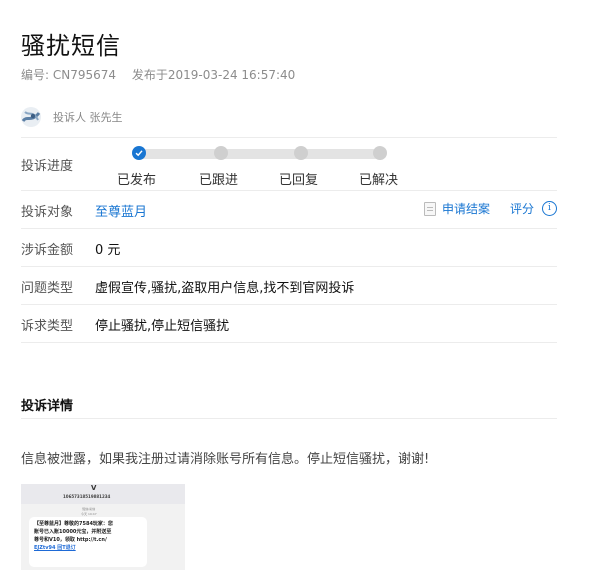 The width and height of the screenshot is (596, 586). I want to click on sender-avatar: V, so click(94, 488).